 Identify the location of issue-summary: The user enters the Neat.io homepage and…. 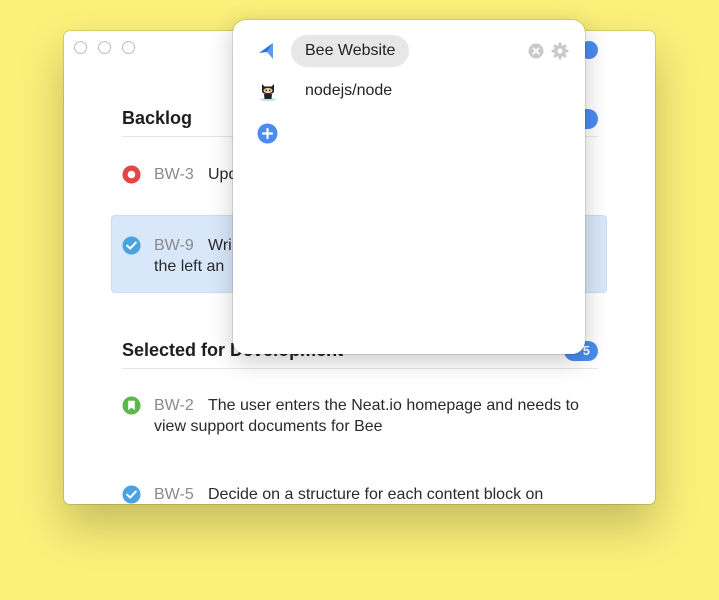
(366, 416).